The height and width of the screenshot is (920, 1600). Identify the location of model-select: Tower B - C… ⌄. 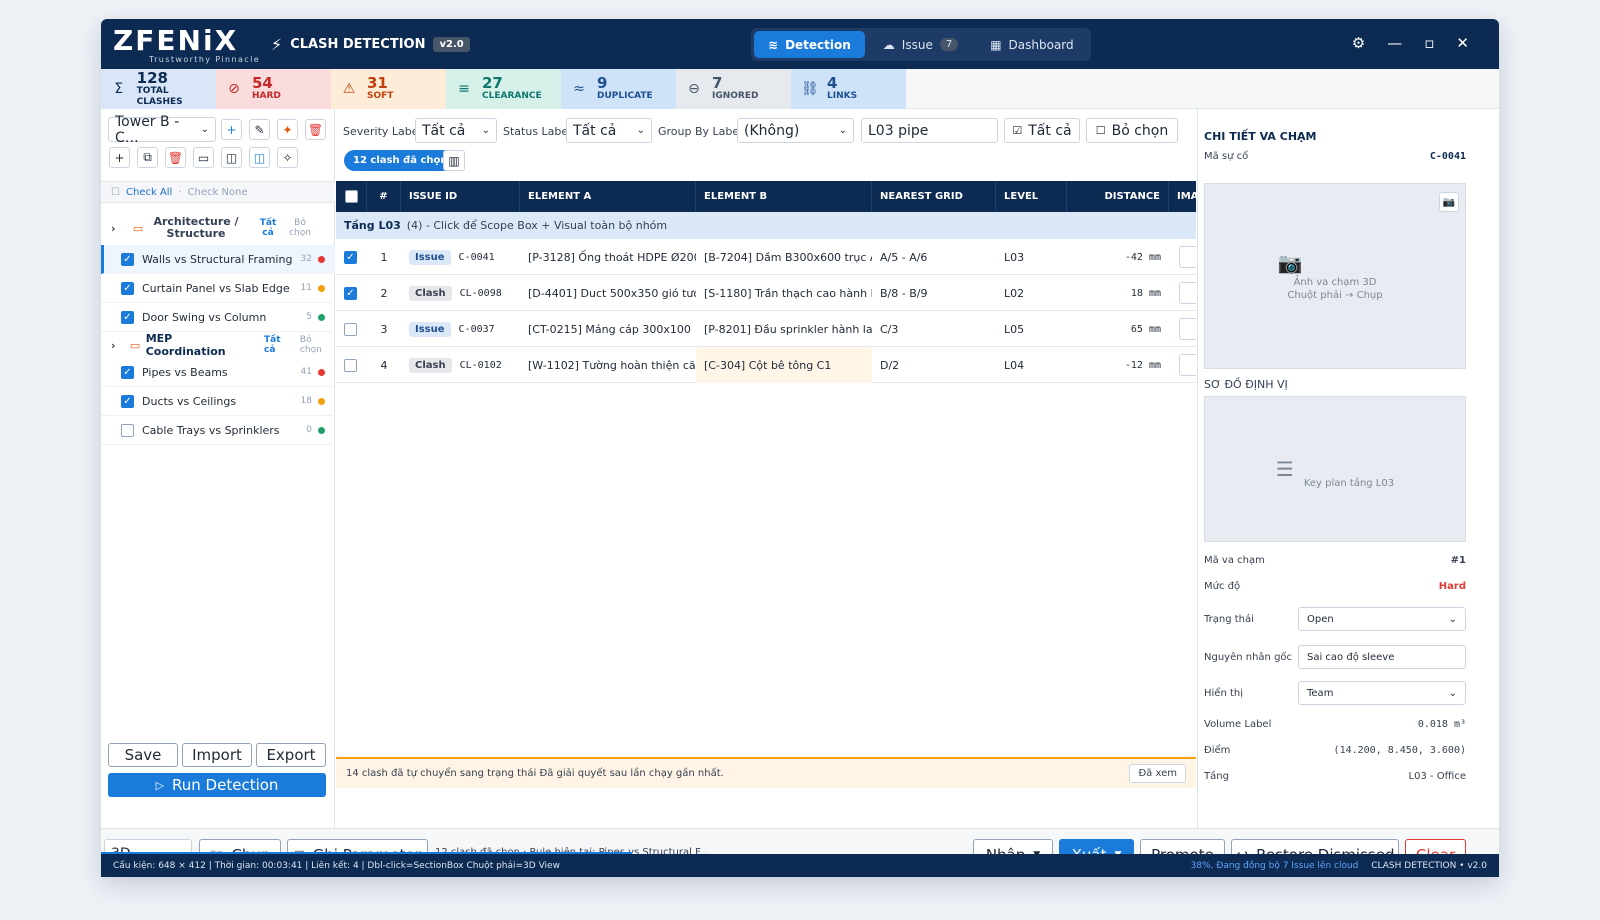
(162, 130).